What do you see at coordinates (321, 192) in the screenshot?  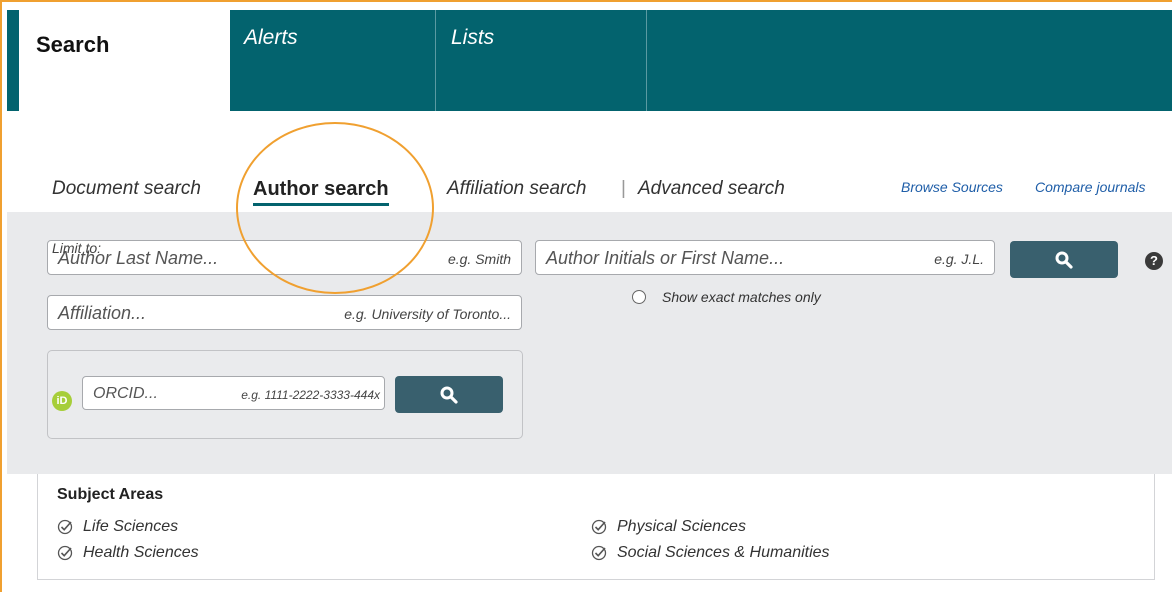 I see `author-search-tab: Author search` at bounding box center [321, 192].